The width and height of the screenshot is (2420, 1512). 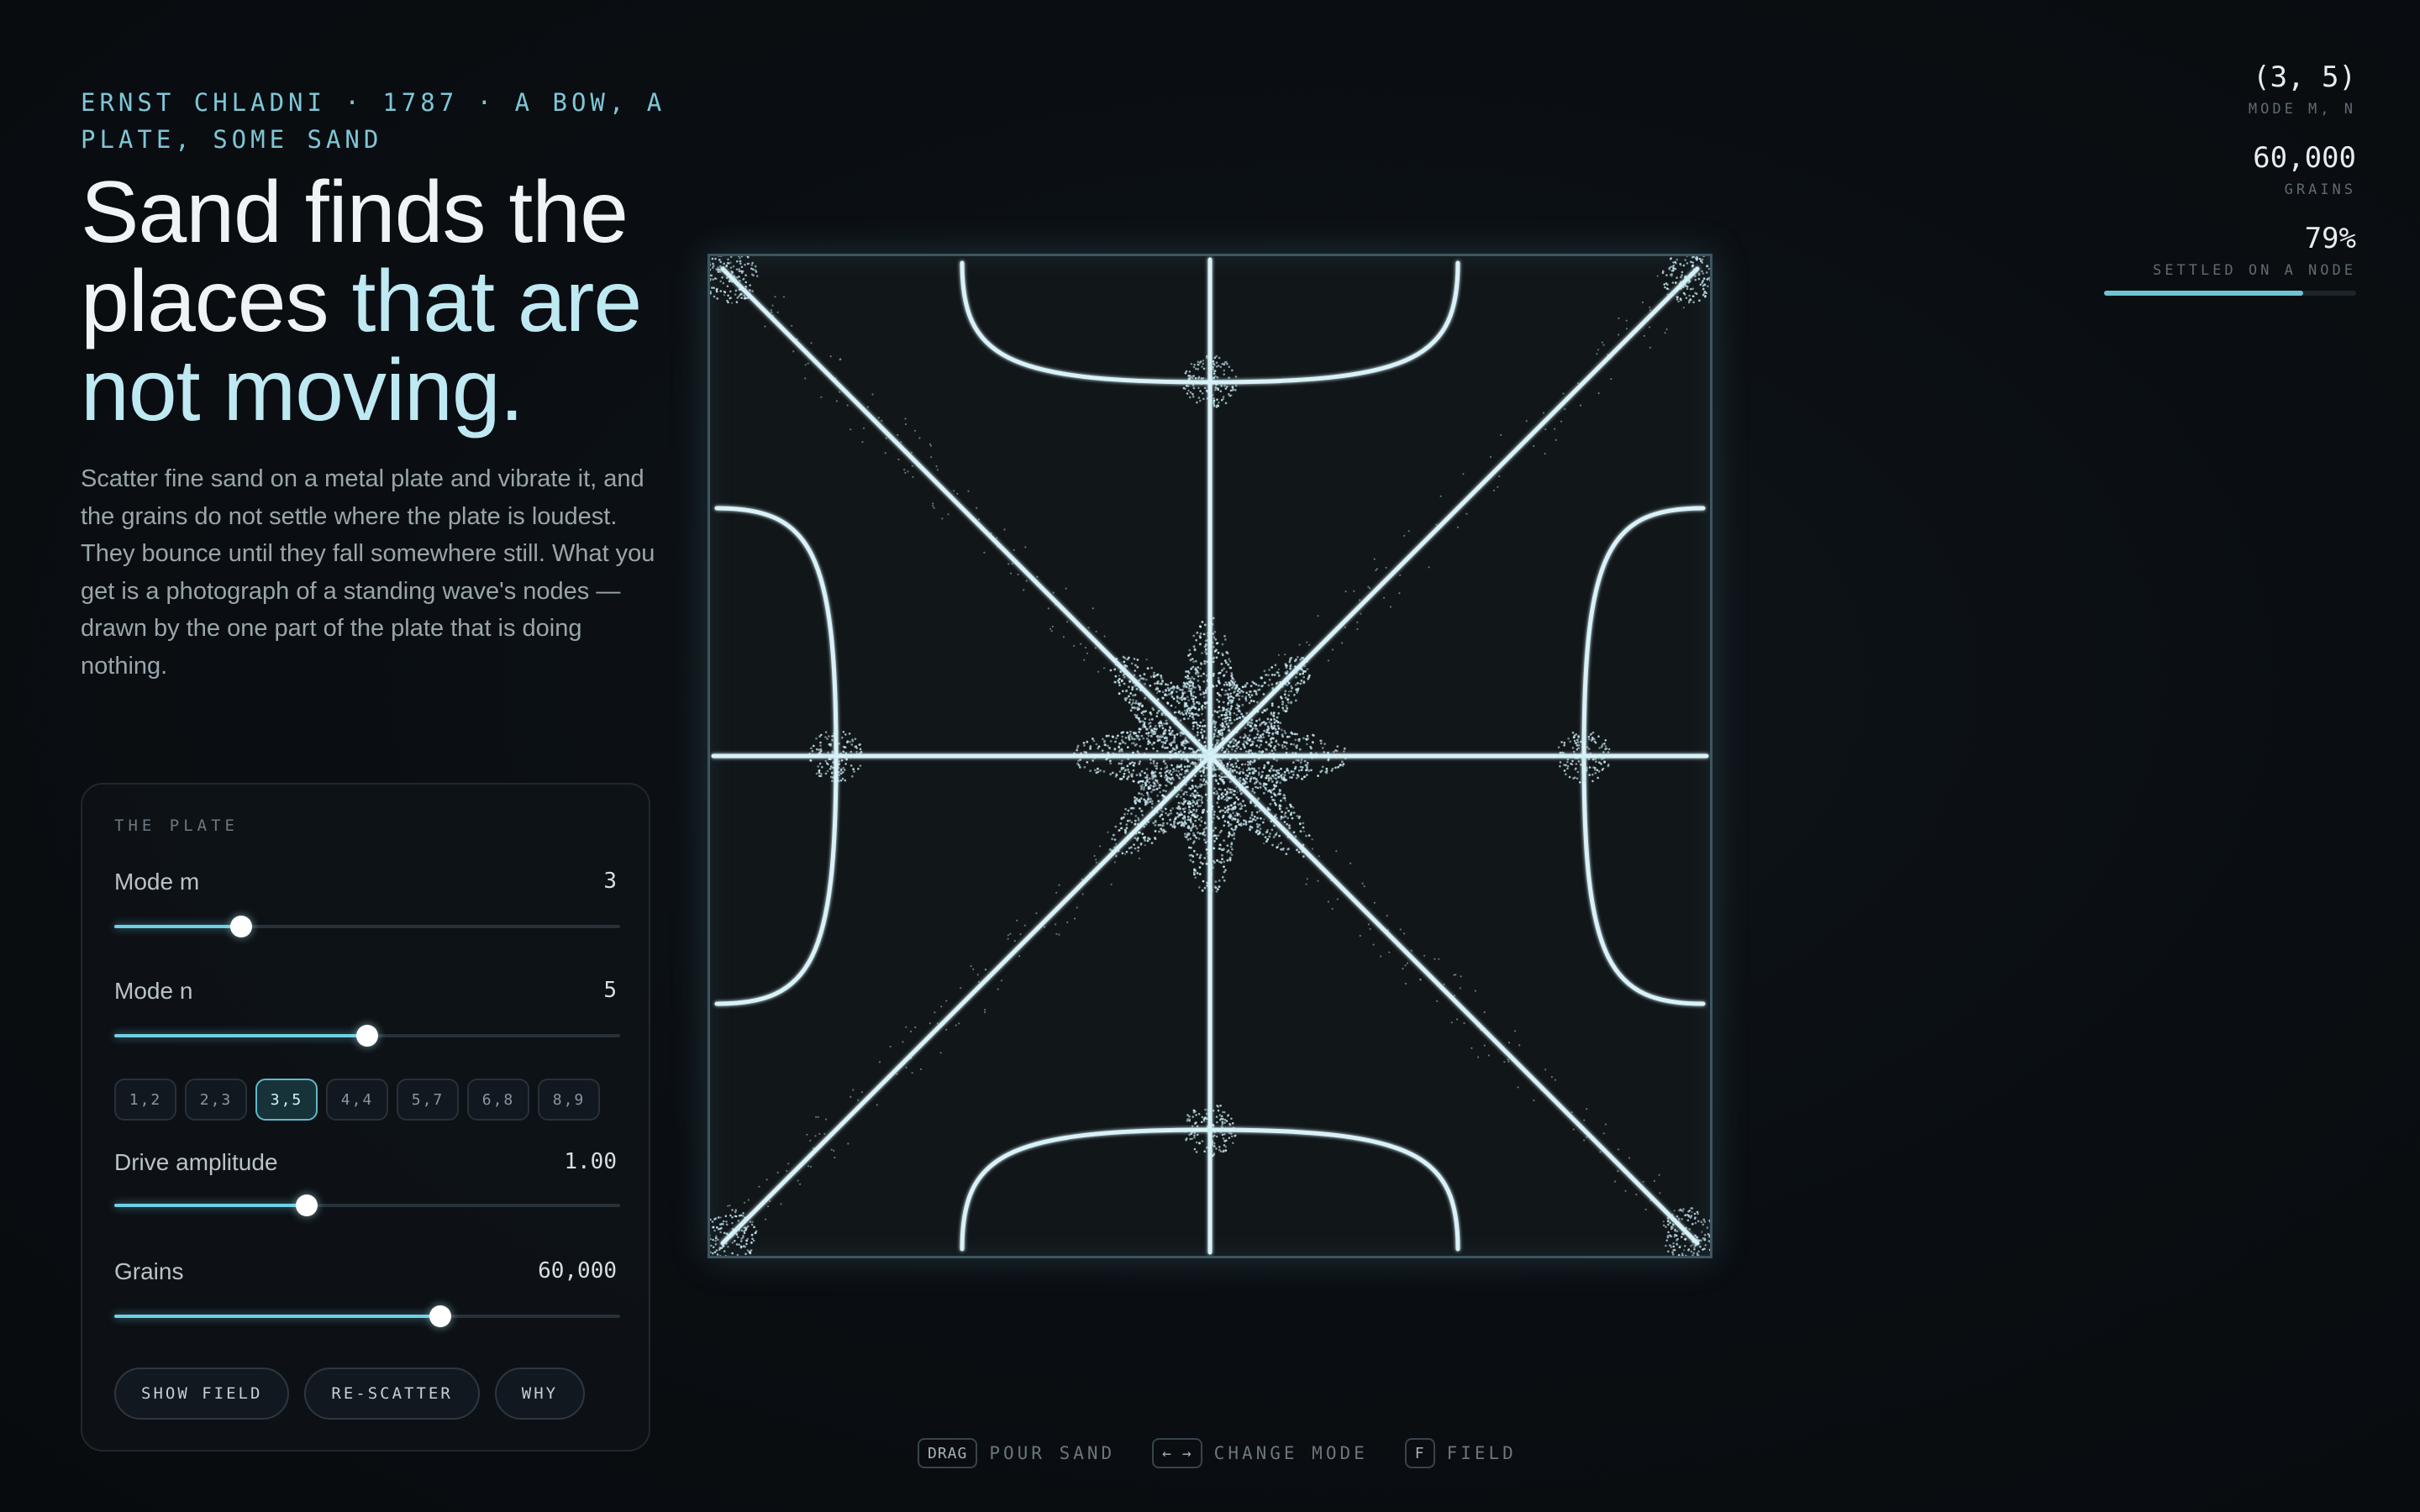 I want to click on mode-n-slider, so click(x=367, y=1035).